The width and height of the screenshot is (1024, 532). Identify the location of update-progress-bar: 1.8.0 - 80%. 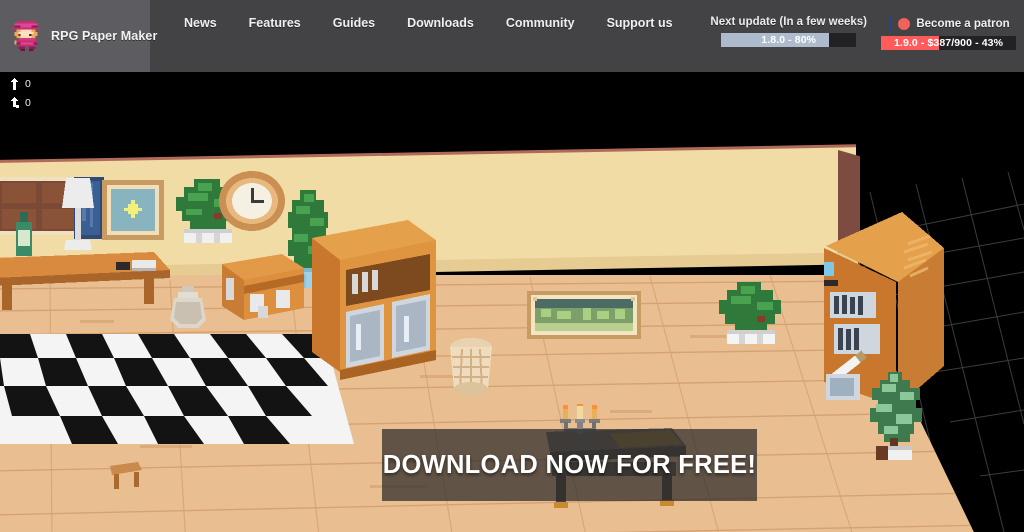
(789, 40).